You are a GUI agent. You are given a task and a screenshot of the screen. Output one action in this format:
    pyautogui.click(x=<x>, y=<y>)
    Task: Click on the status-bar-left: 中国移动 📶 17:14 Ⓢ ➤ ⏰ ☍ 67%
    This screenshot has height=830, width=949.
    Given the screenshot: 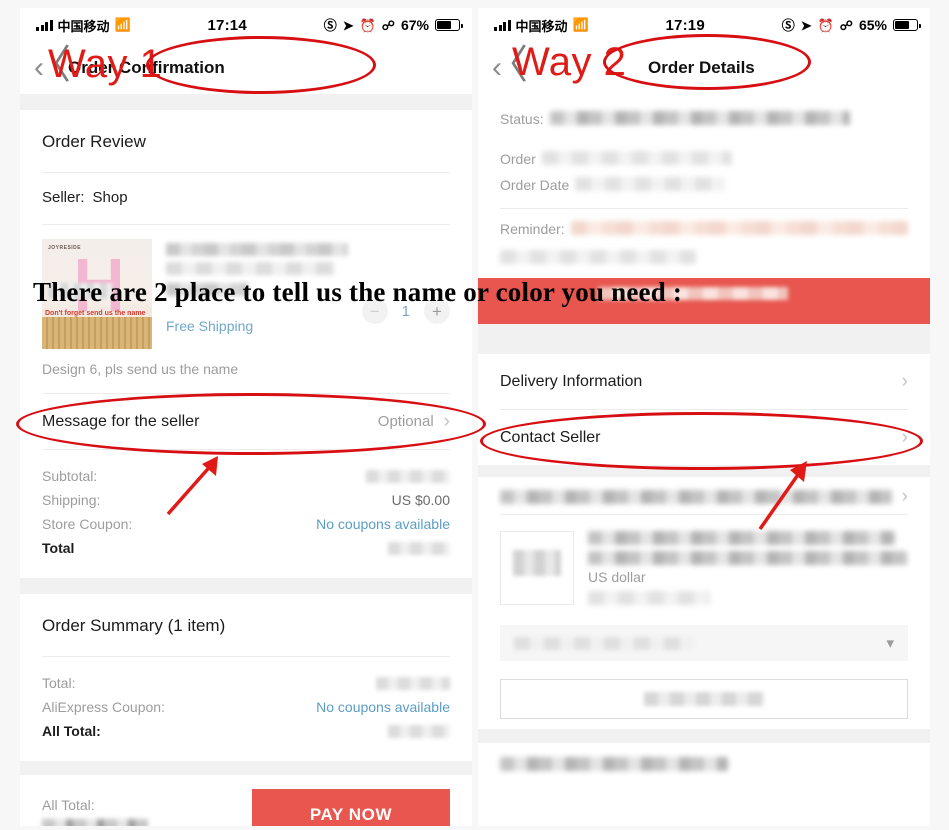 What is the action you would take?
    pyautogui.click(x=246, y=25)
    